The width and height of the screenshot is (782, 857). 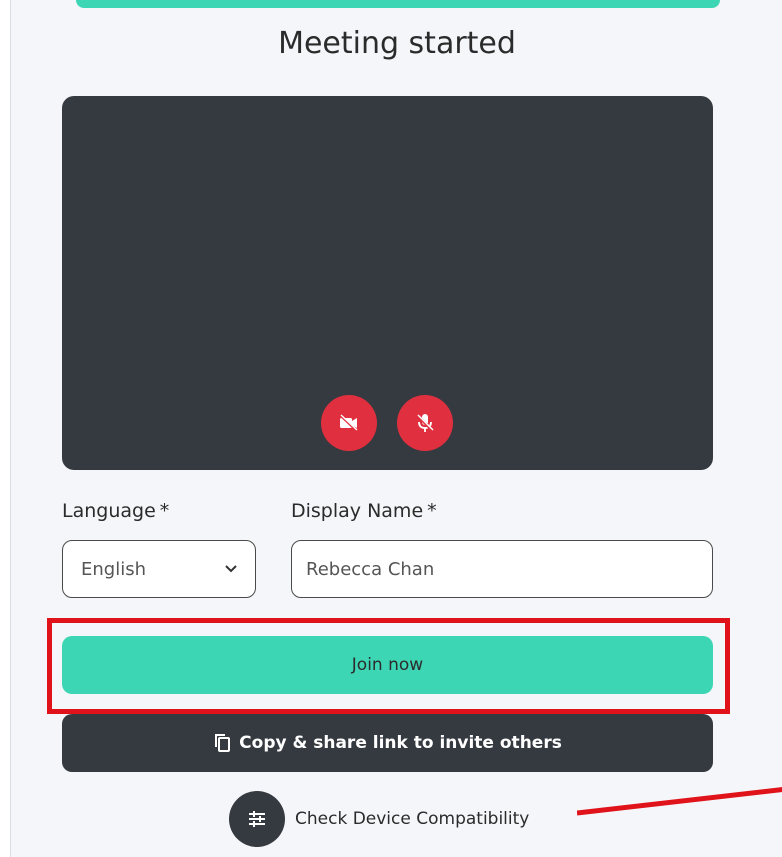 I want to click on camera-off-icon, so click(x=348, y=423).